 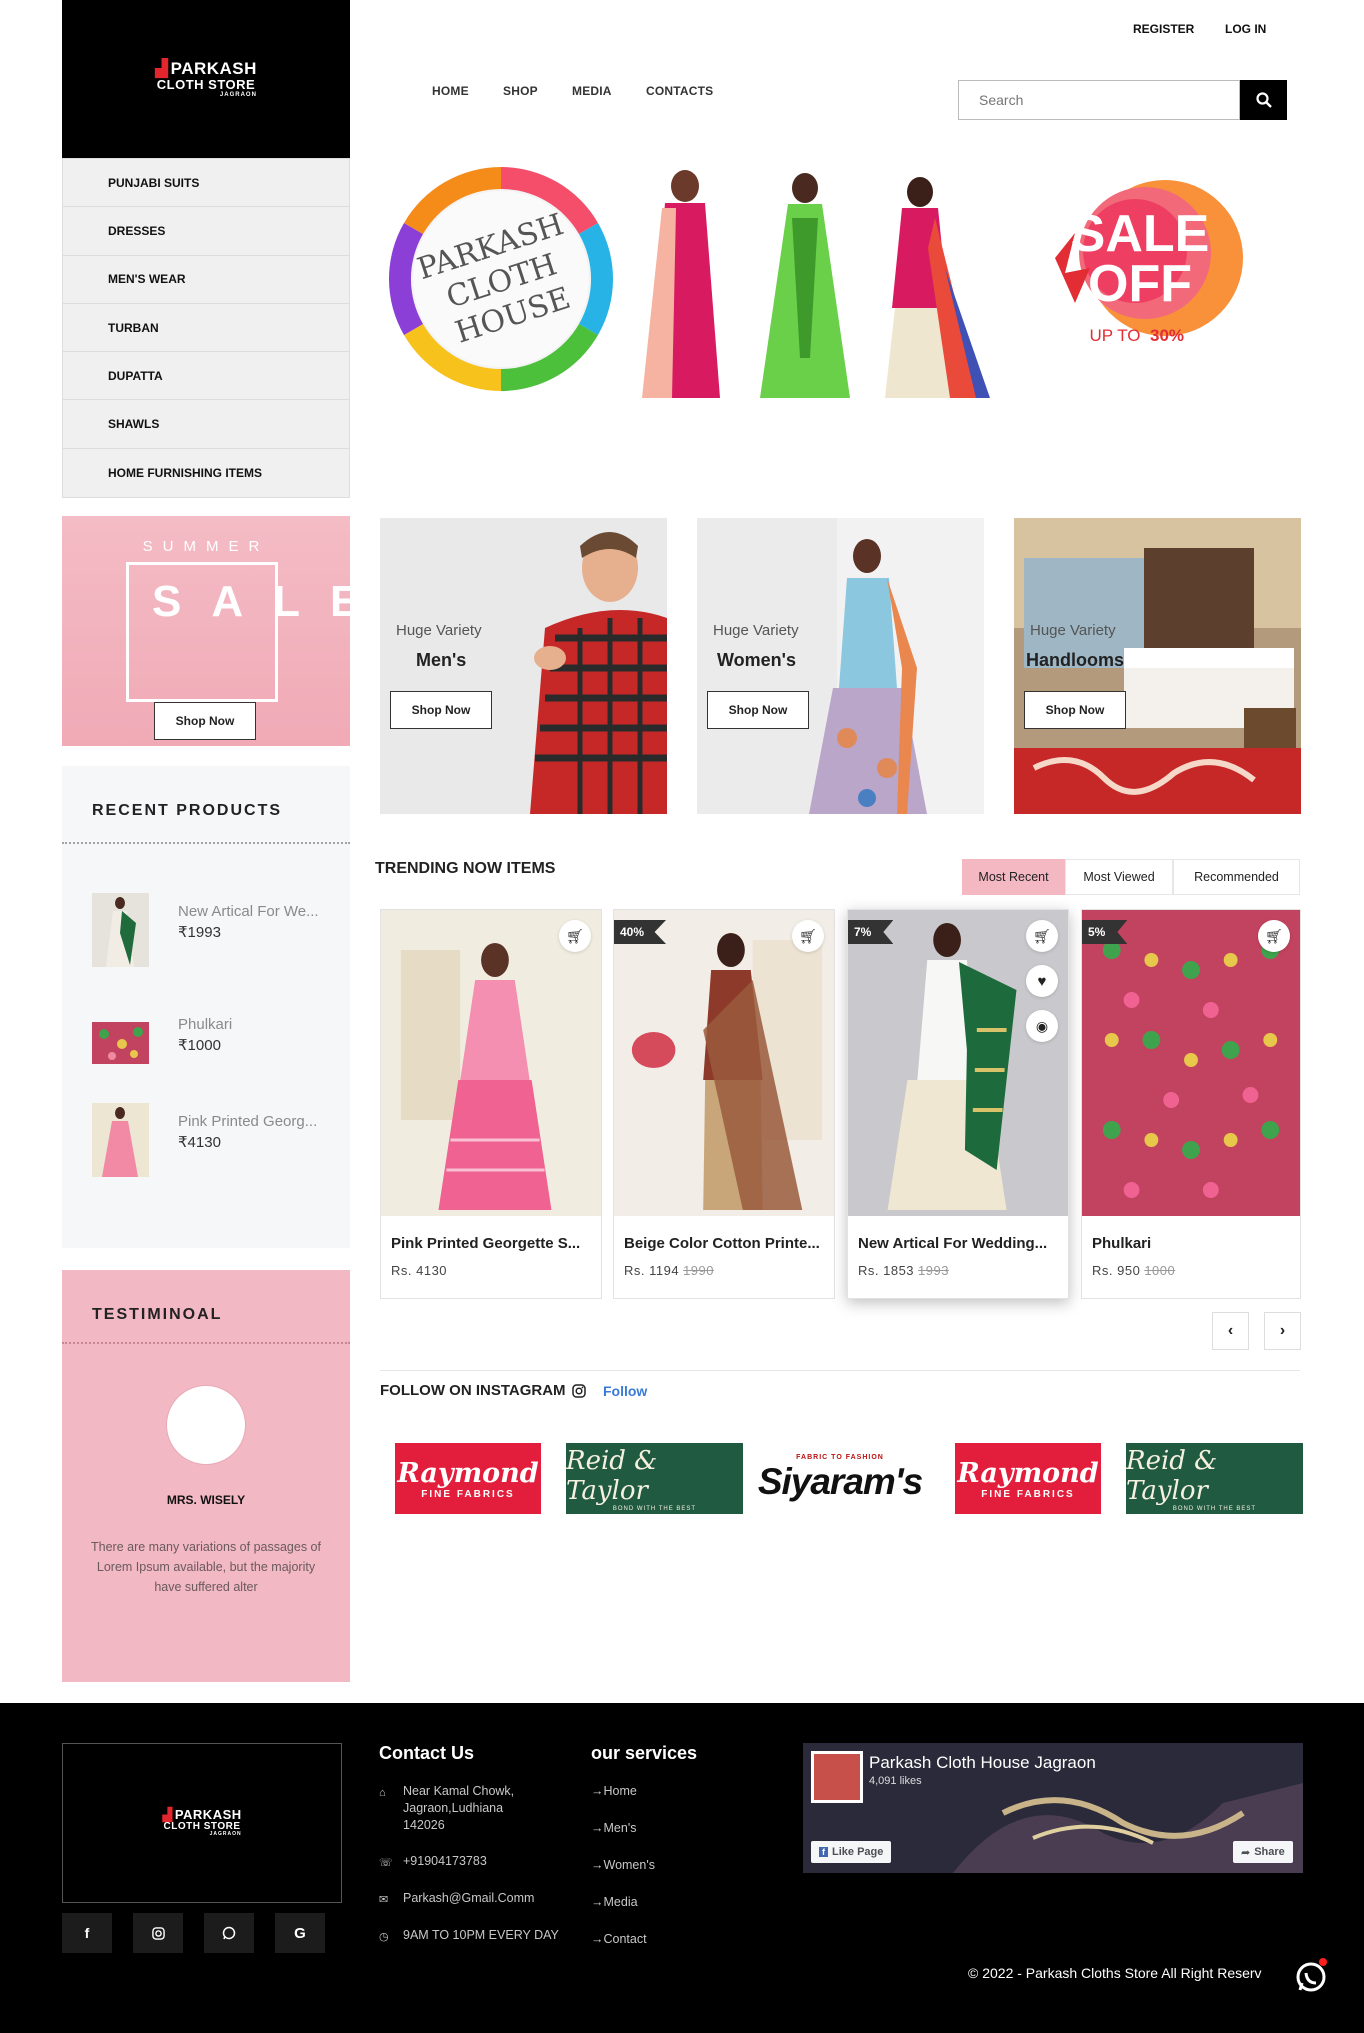 I want to click on product-price: Rs. 950 1000, so click(x=1134, y=1270).